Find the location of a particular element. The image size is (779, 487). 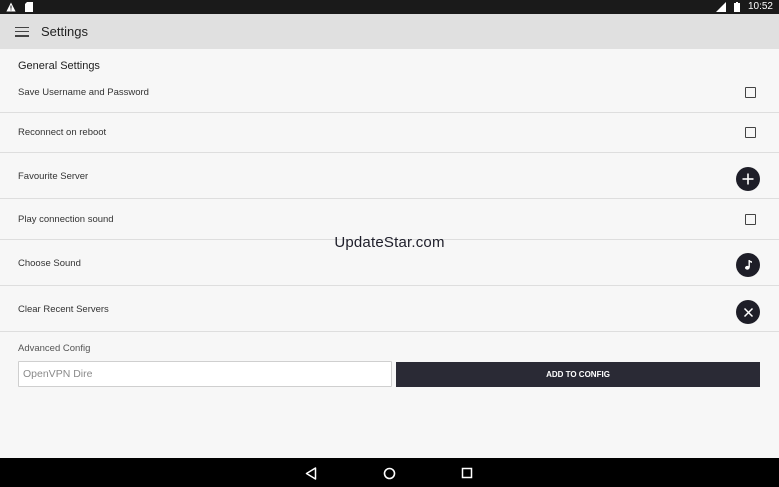

status-time: 10:52 is located at coordinates (760, 6).